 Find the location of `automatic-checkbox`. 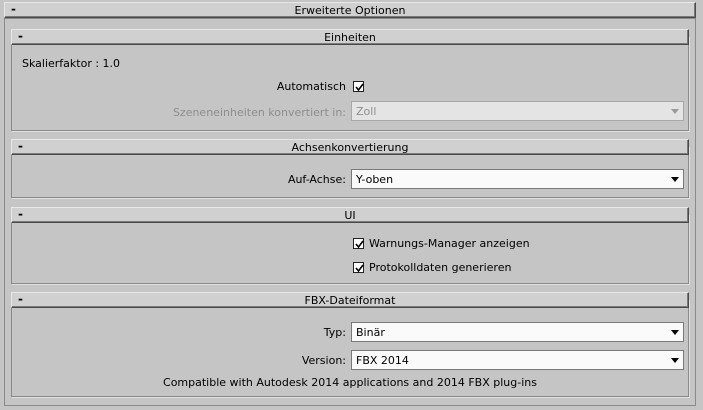

automatic-checkbox is located at coordinates (358, 86).